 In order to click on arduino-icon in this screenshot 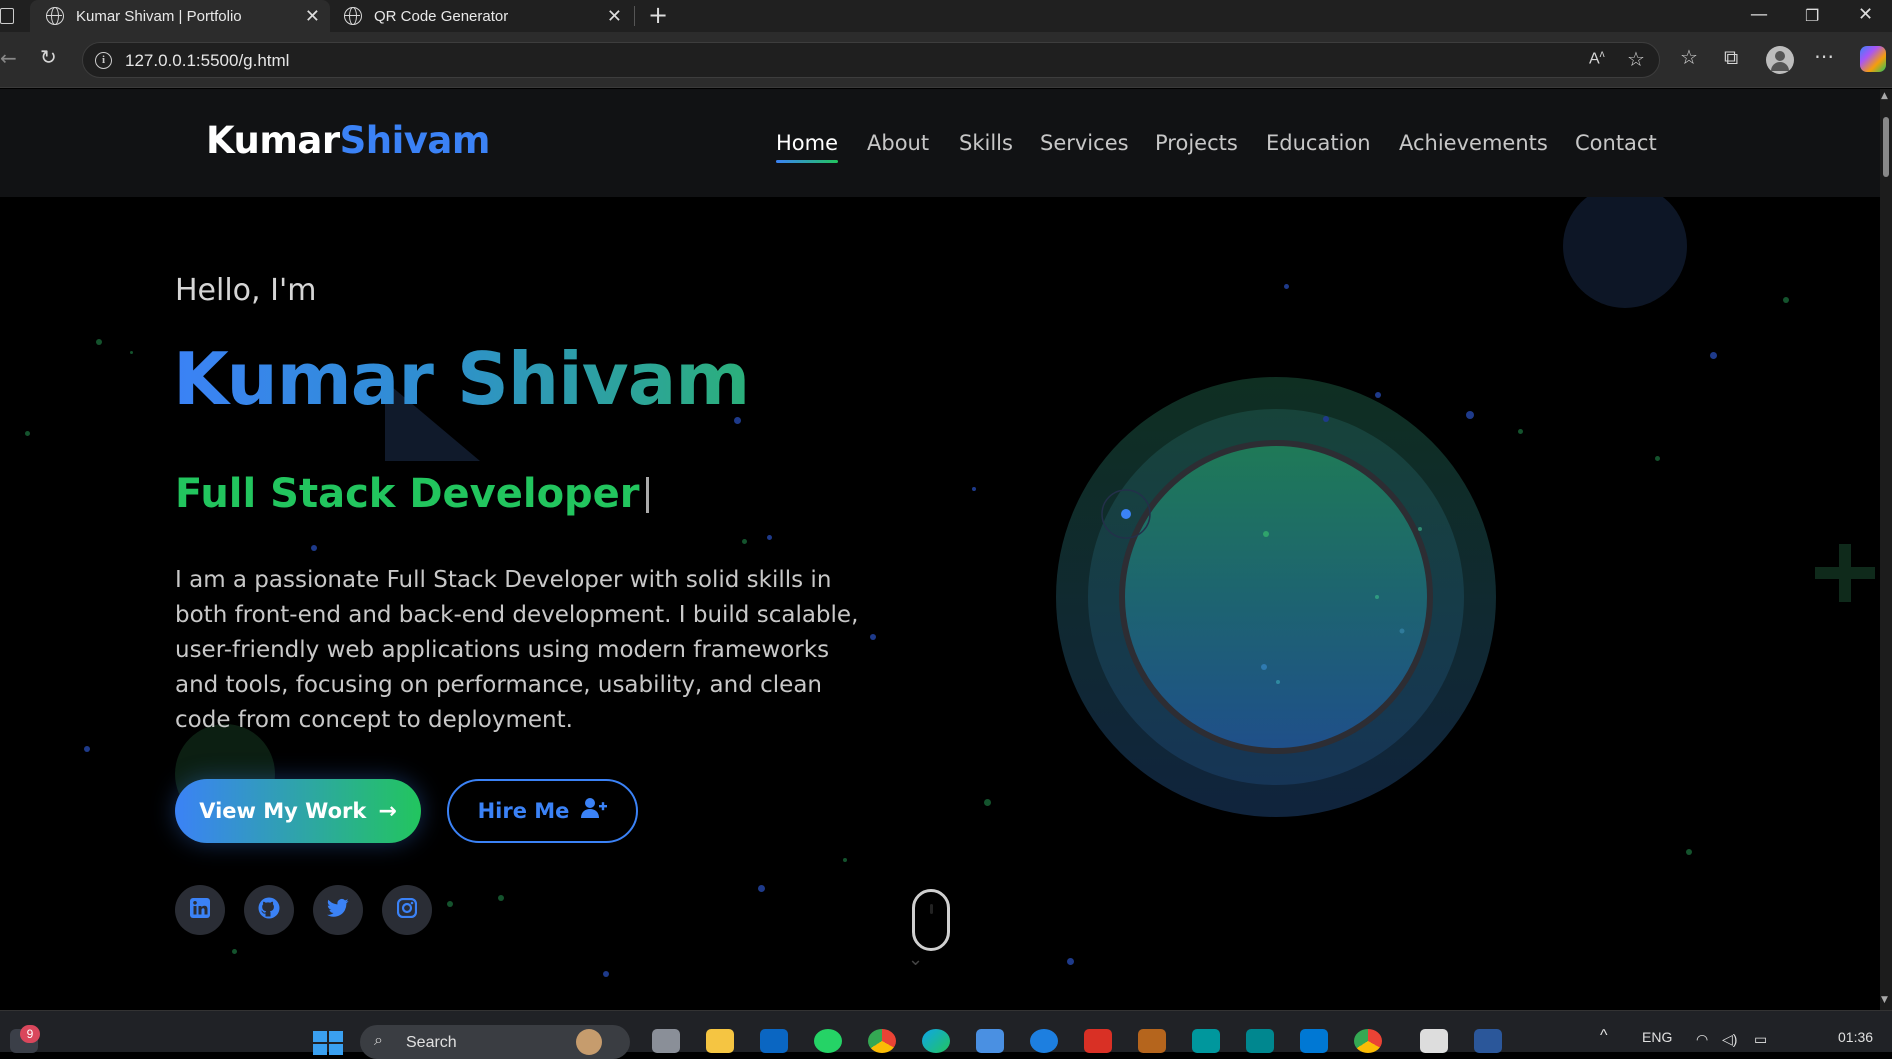, I will do `click(1206, 1041)`.